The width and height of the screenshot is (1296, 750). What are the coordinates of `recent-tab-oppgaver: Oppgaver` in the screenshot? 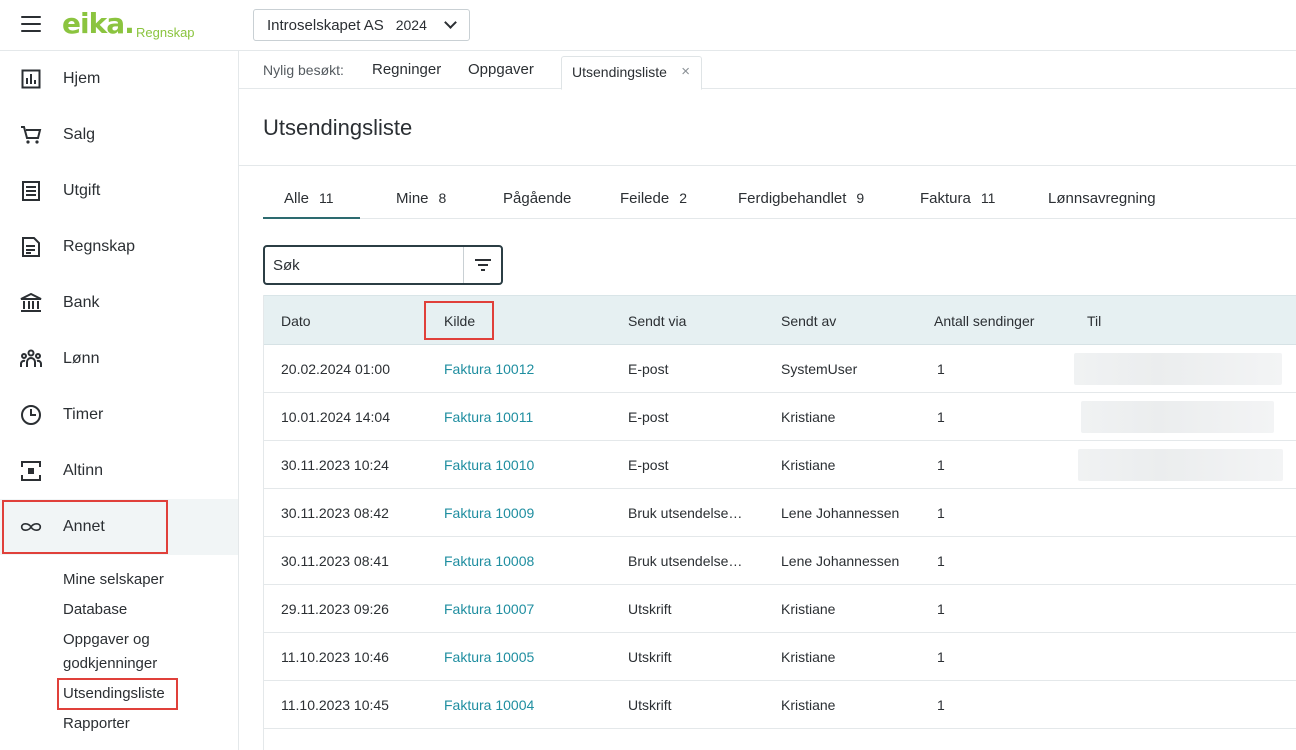 It's located at (501, 69).